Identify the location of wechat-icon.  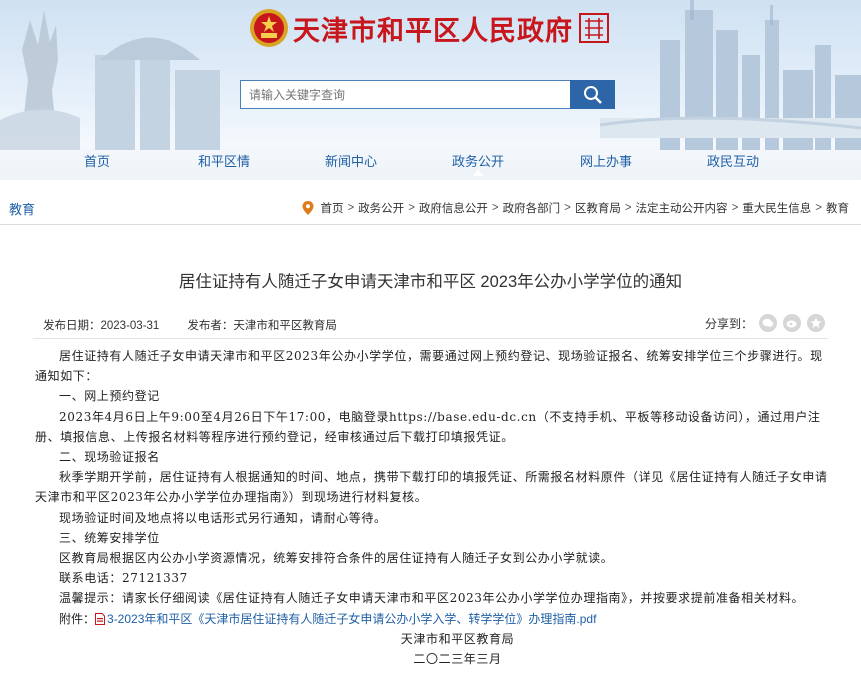
(768, 323).